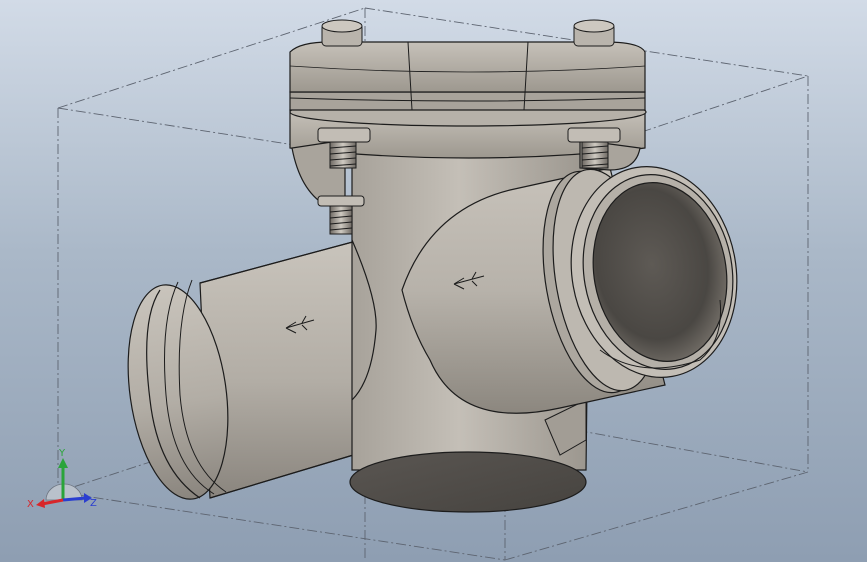 This screenshot has width=867, height=562. I want to click on triad-z-label: Z, so click(93, 503).